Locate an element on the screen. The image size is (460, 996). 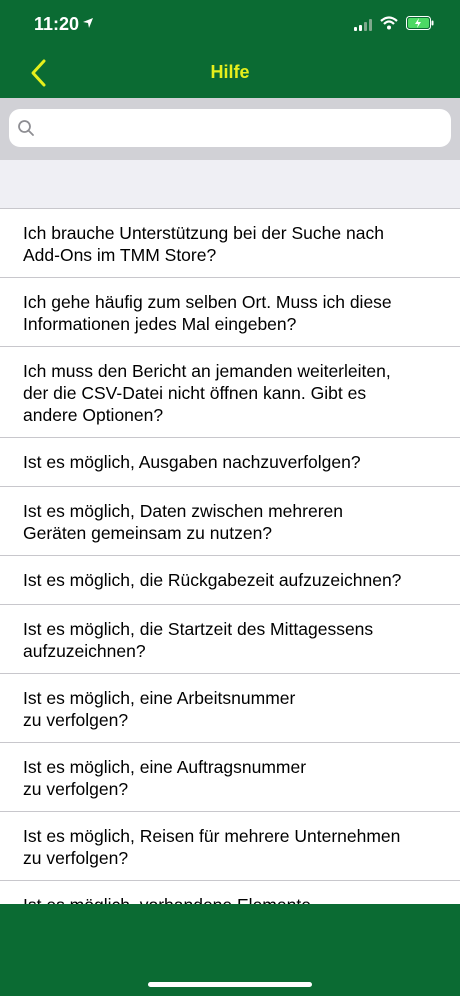
wifi-icon is located at coordinates (389, 25).